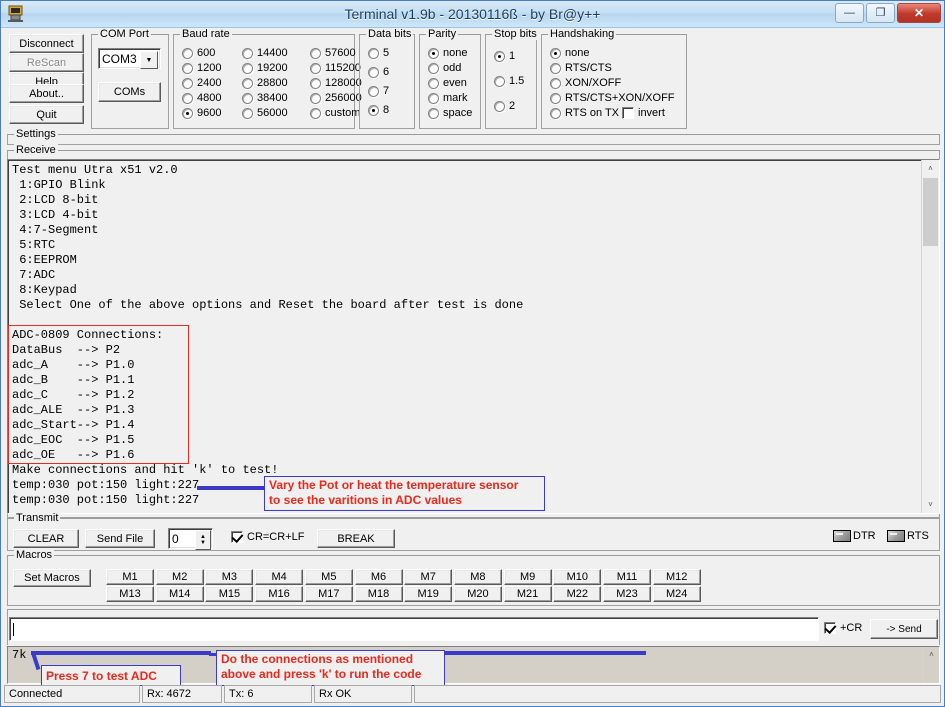 The width and height of the screenshot is (945, 707). I want to click on rescan-button: ReScan, so click(46, 62).